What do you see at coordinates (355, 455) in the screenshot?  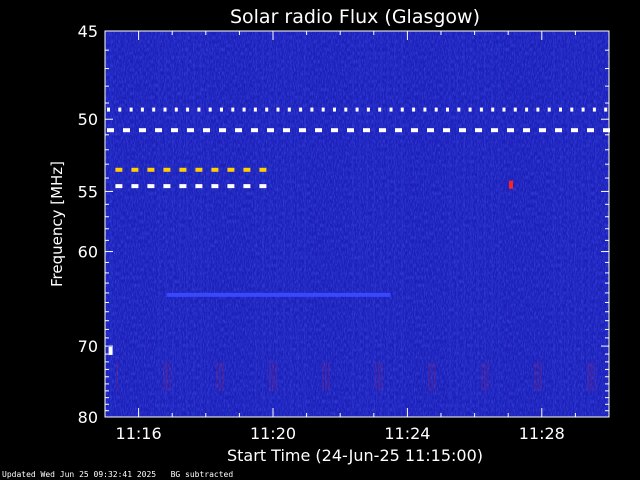 I see `x-axis-label: Start Time (24-Jun-25 11:15:00)` at bounding box center [355, 455].